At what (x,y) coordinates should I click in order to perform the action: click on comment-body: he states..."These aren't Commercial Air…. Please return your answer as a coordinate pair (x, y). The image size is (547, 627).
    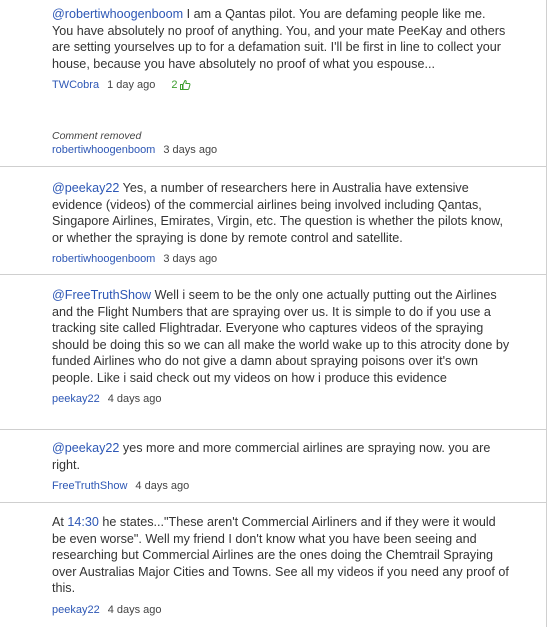
    Looking at the image, I should click on (280, 555).